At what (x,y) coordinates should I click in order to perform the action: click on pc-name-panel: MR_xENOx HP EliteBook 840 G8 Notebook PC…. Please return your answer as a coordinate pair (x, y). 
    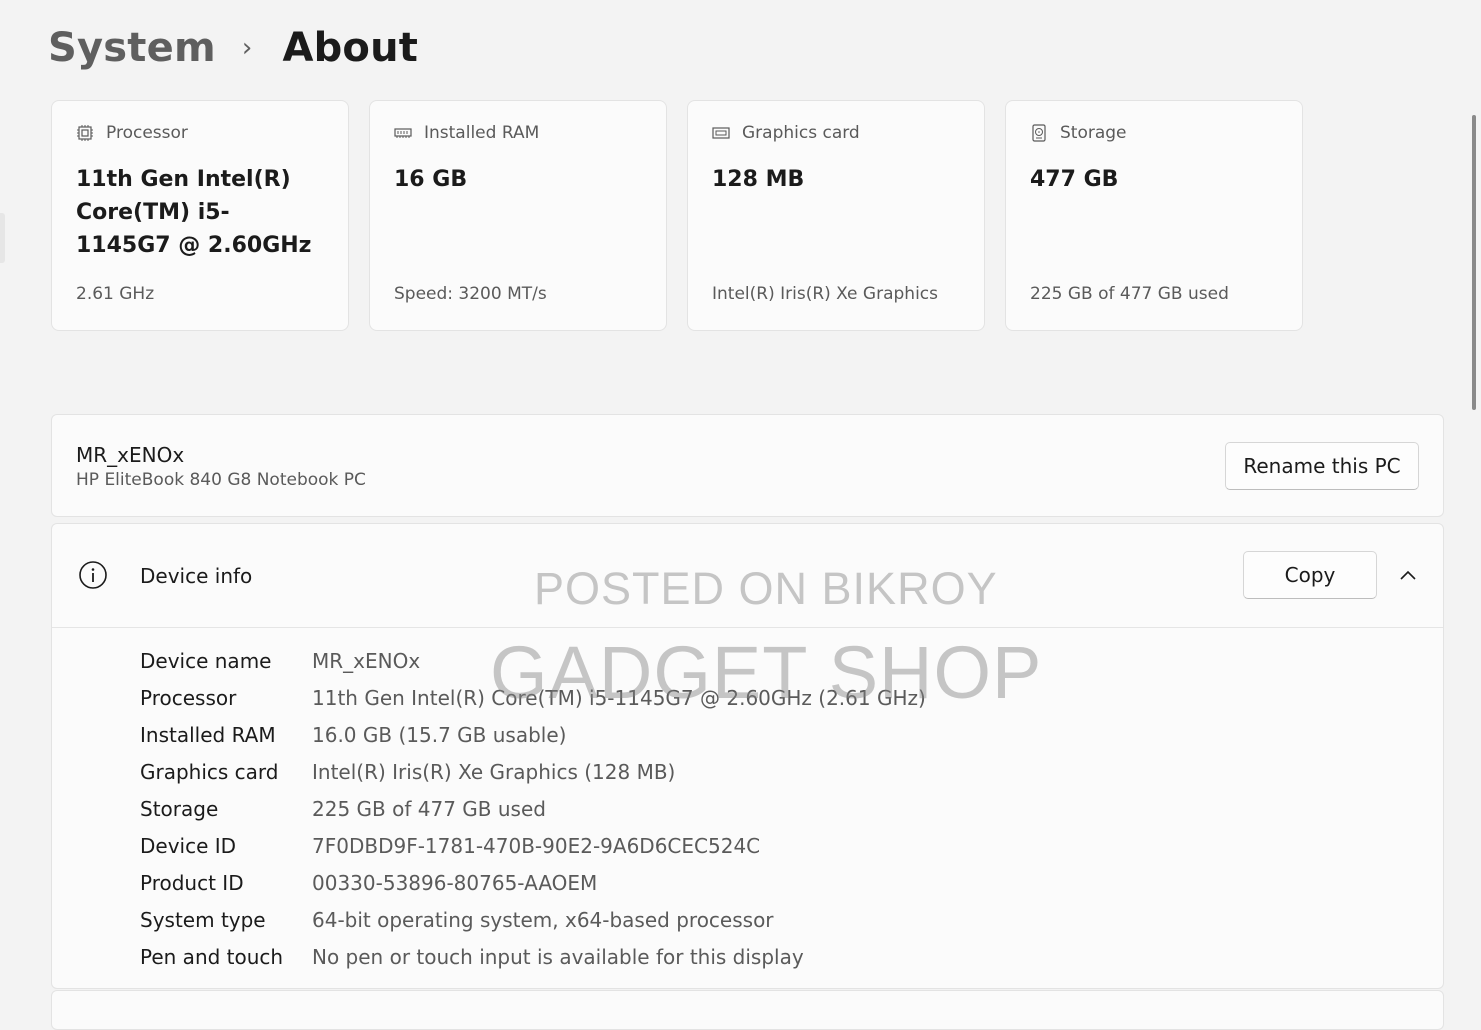
    Looking at the image, I should click on (747, 465).